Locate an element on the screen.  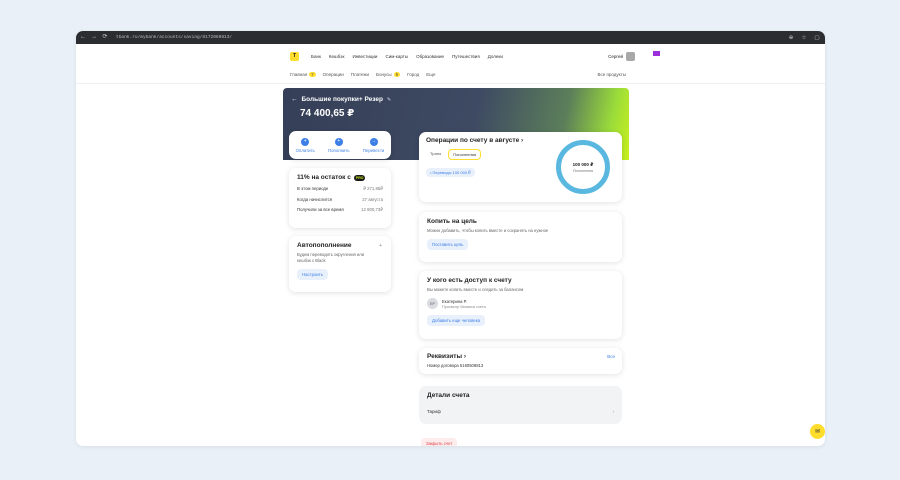
access-title: У кого есть доступ к счету is located at coordinates (469, 280).